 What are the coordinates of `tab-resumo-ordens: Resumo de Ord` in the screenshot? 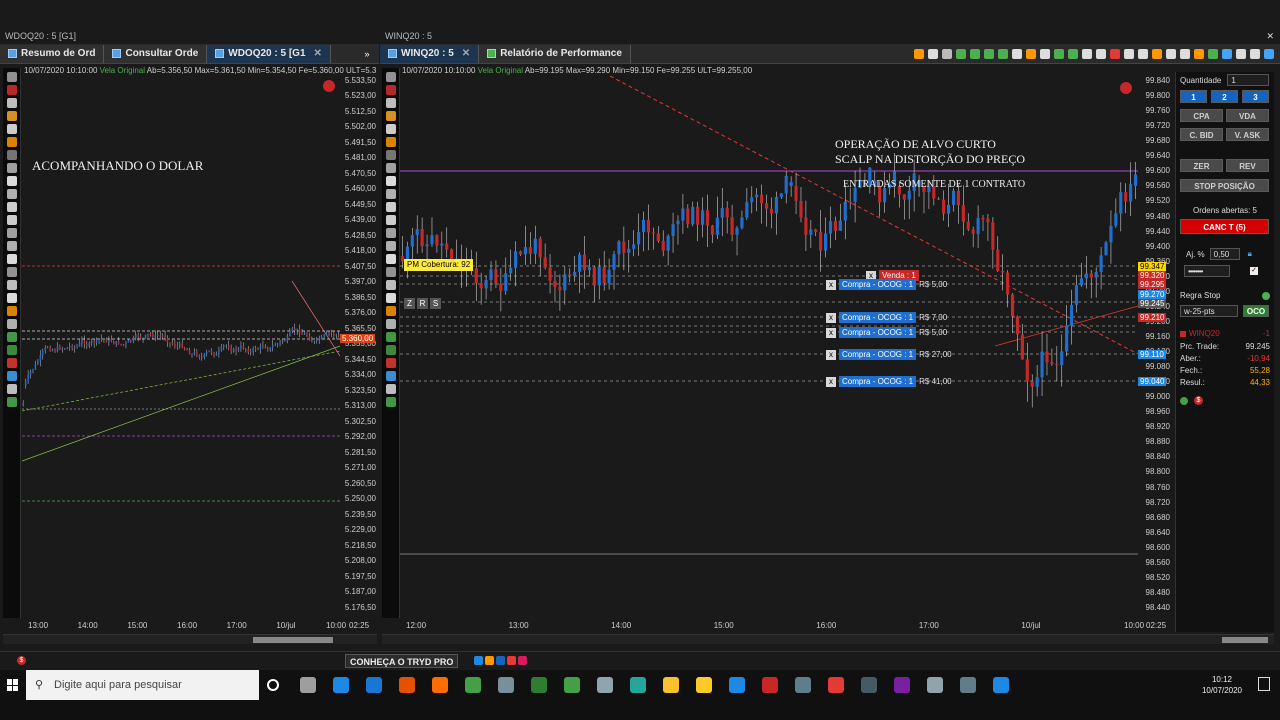 It's located at (52, 53).